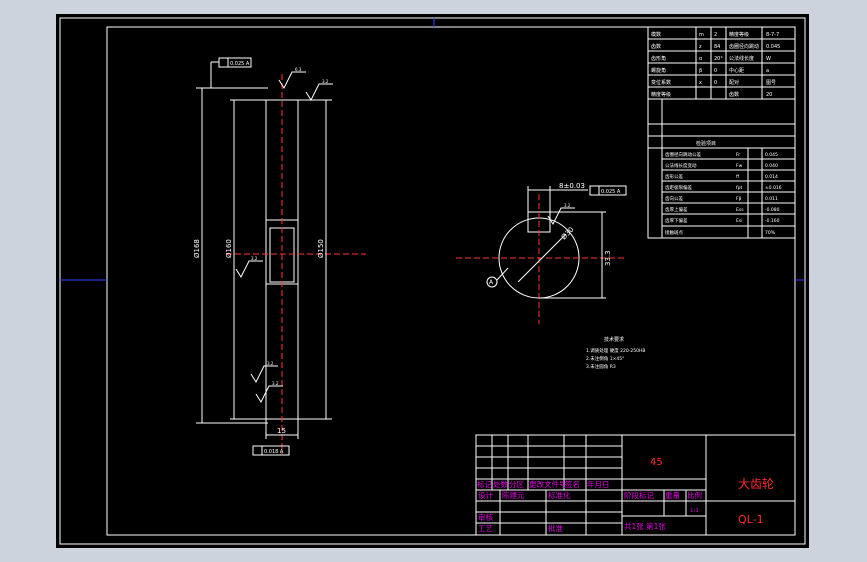 This screenshot has height=562, width=867. What do you see at coordinates (559, 495) in the screenshot?
I see `tb-label-standardize: 标准化` at bounding box center [559, 495].